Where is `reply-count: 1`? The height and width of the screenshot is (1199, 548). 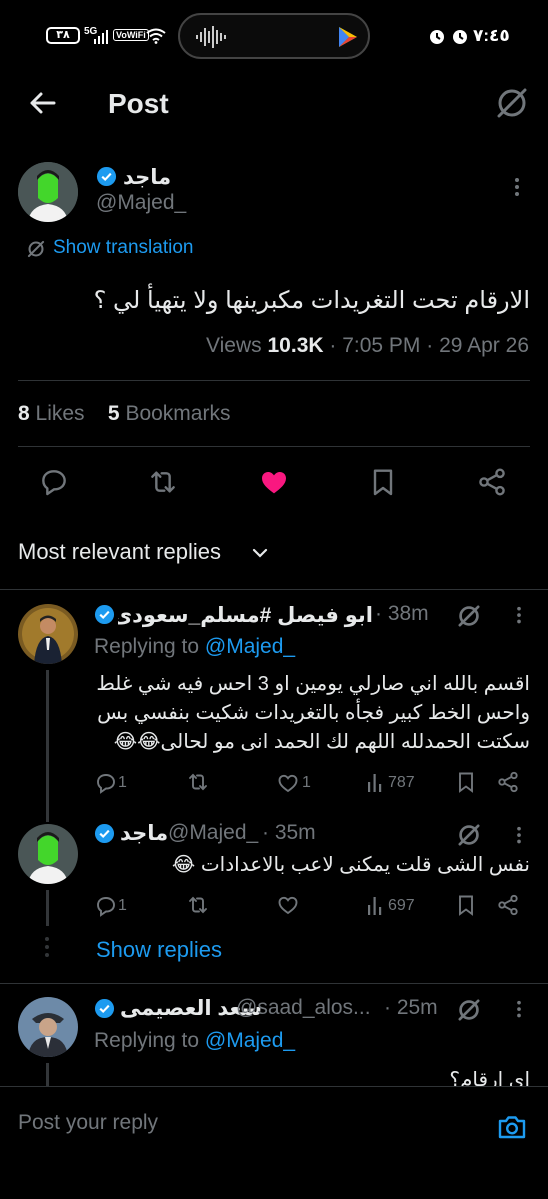 reply-count: 1 is located at coordinates (122, 782).